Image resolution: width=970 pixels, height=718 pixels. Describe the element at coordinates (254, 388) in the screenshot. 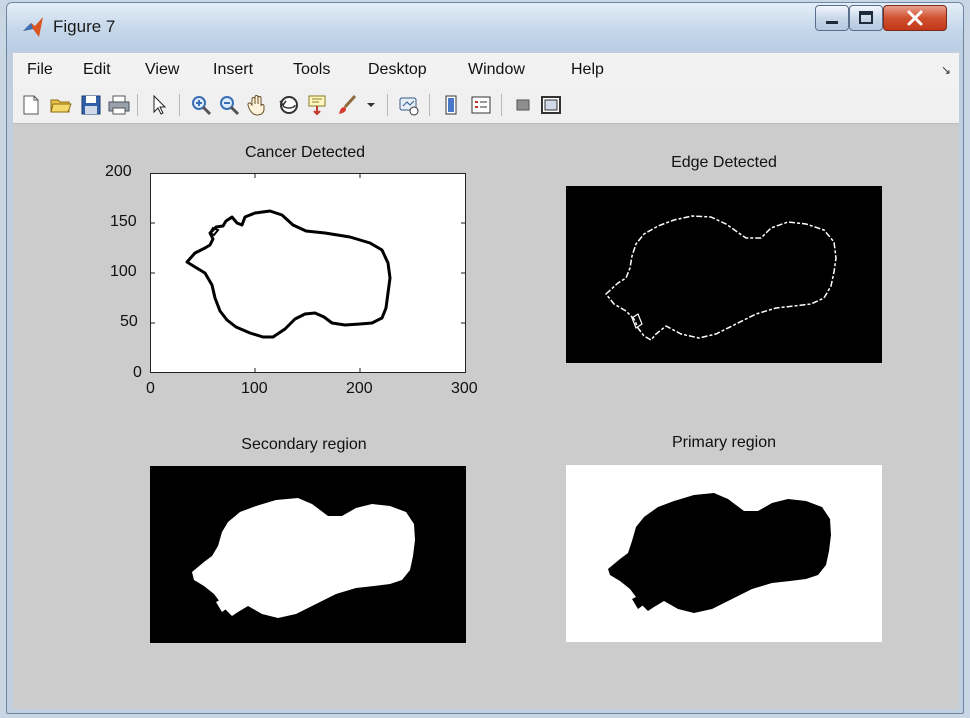

I see `xtick-label: 100` at that location.